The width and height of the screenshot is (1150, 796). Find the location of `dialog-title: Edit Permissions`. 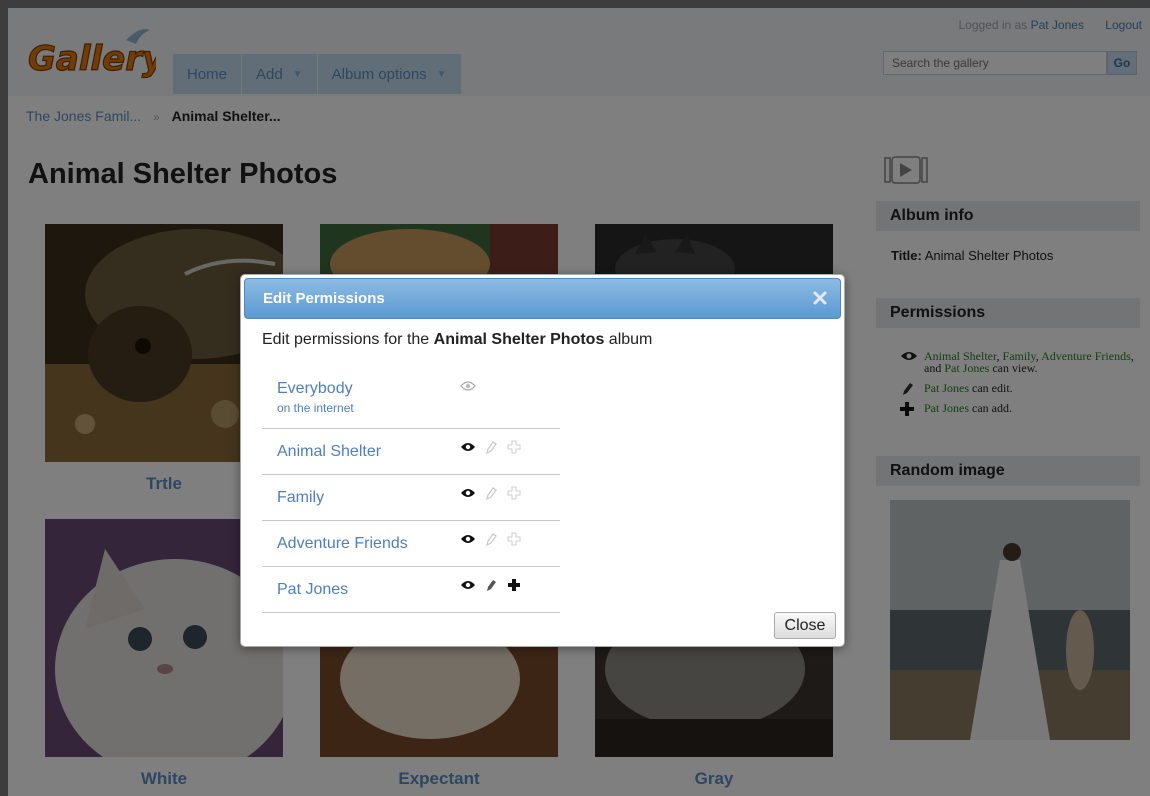

dialog-title: Edit Permissions is located at coordinates (324, 298).